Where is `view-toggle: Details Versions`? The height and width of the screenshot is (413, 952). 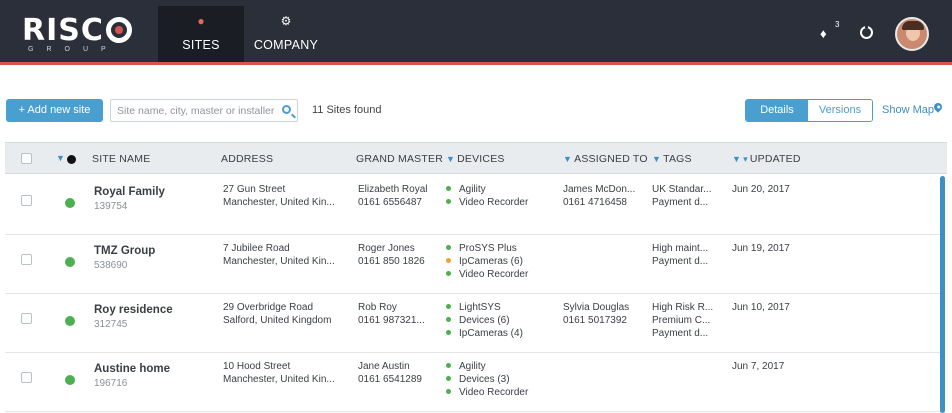 view-toggle: Details Versions is located at coordinates (809, 110).